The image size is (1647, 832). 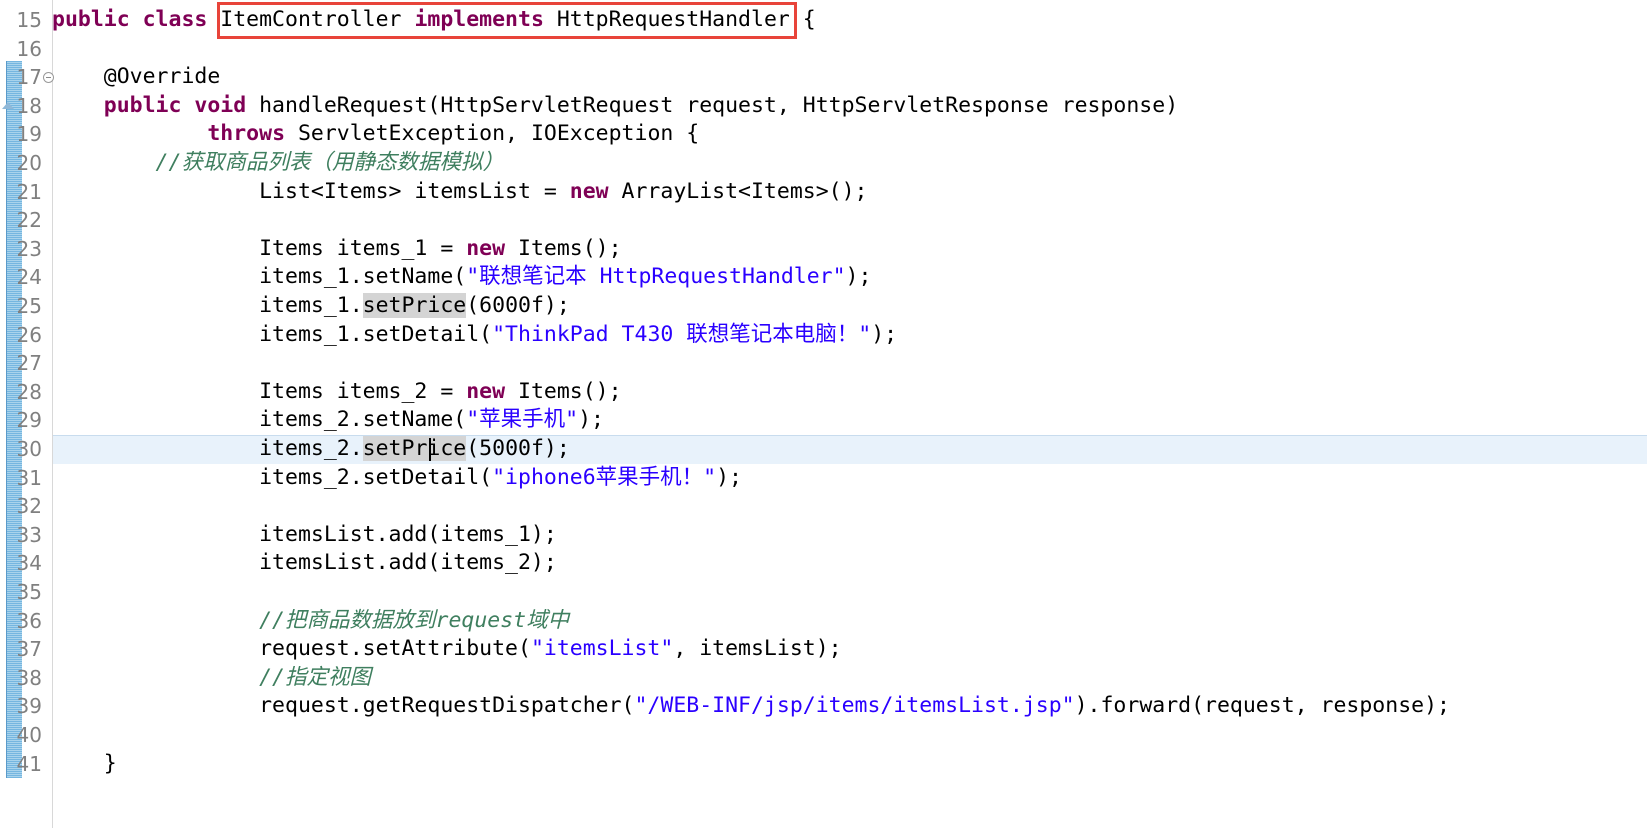 What do you see at coordinates (272, 334) in the screenshot?
I see `code-token: items_1.setDetail(` at bounding box center [272, 334].